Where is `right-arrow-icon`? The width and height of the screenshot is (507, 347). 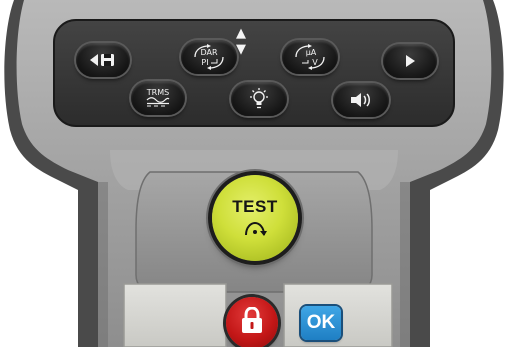 right-arrow-icon is located at coordinates (410, 61).